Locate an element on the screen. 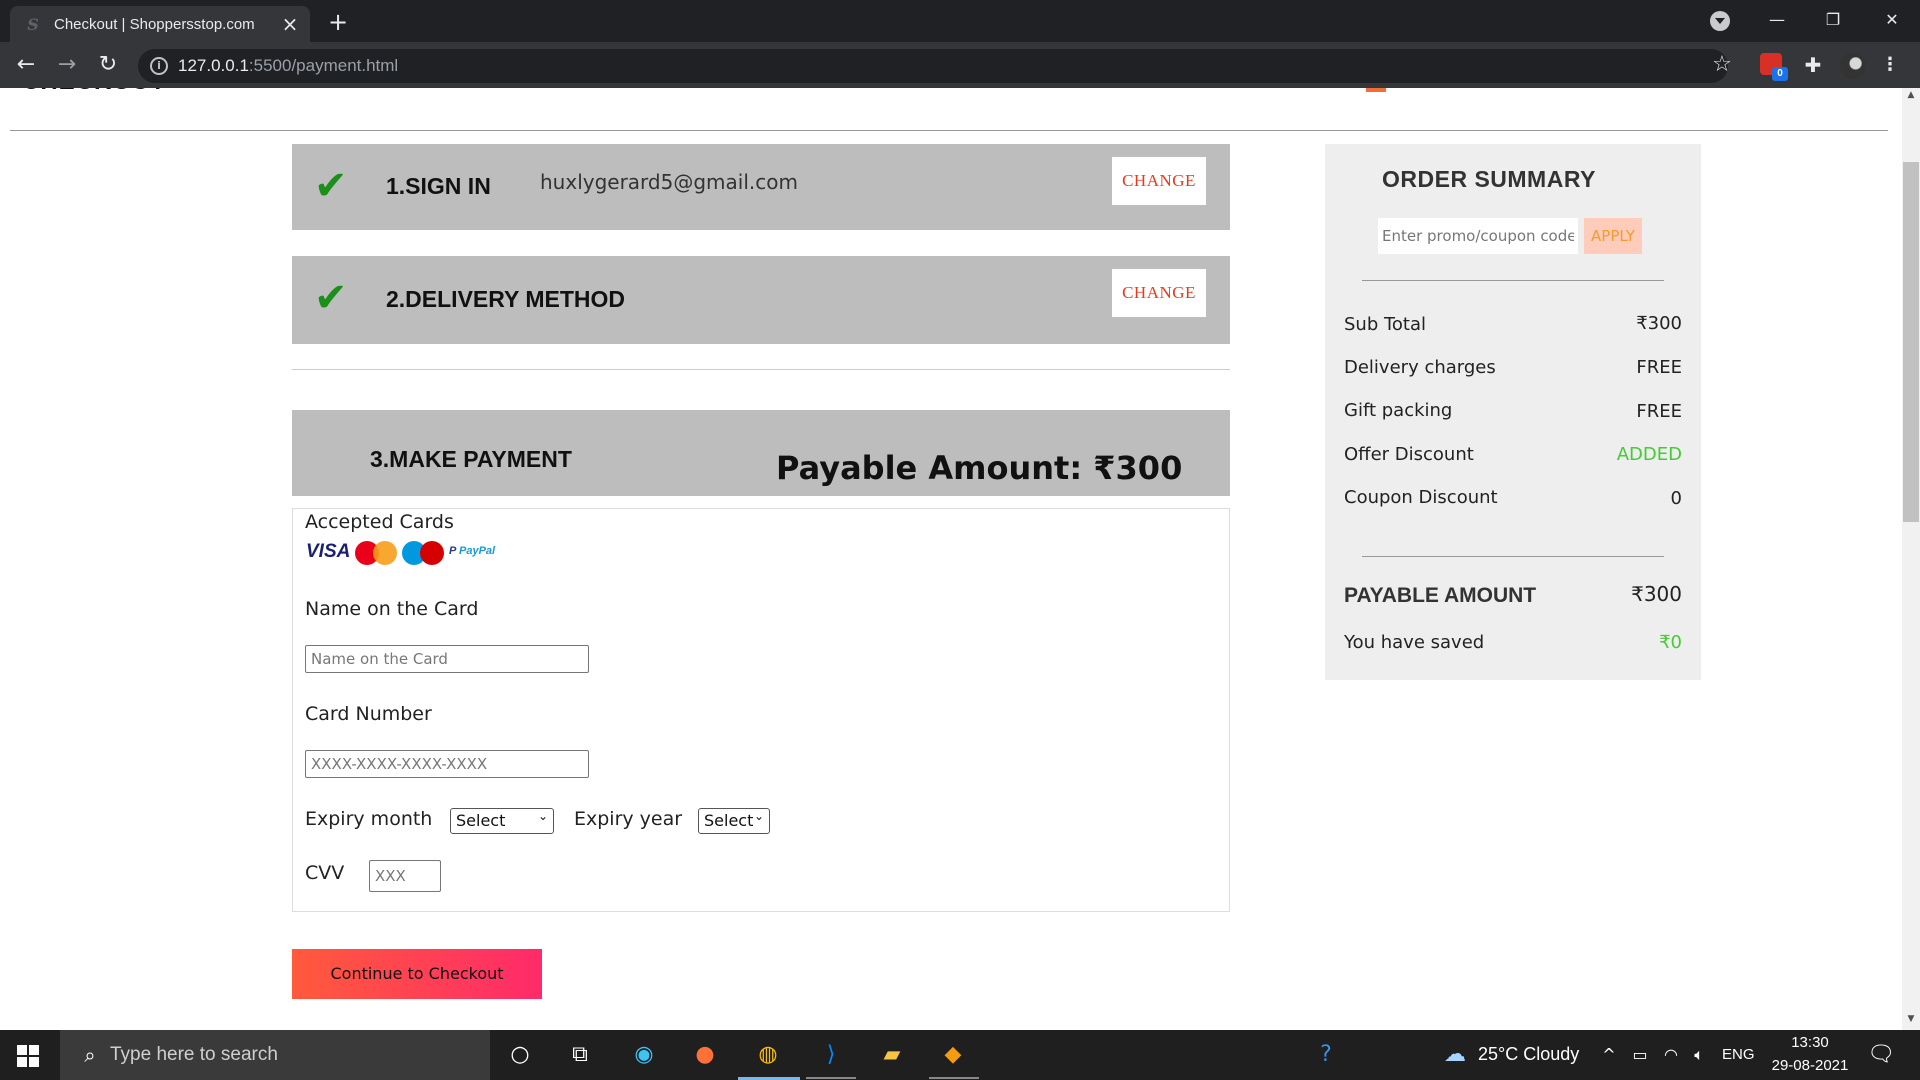  signed-in-email: huxlygerard5@gmail.com is located at coordinates (669, 182).